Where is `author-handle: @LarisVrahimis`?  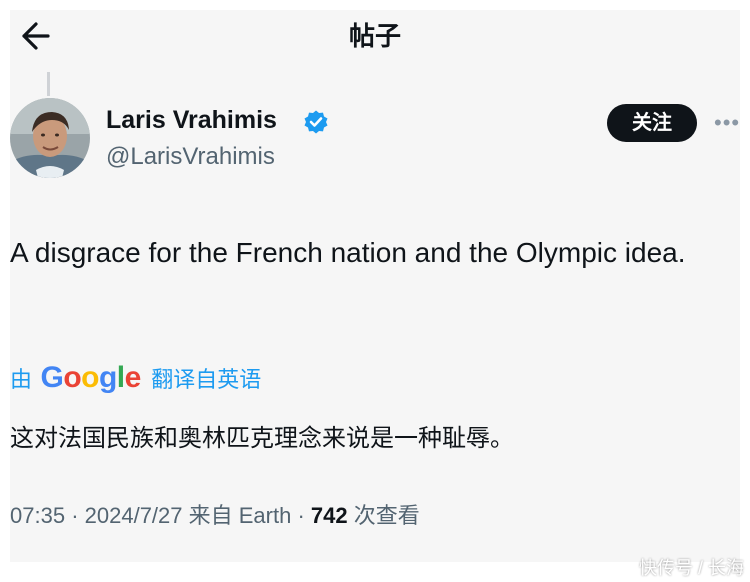
author-handle: @LarisVrahimis is located at coordinates (190, 157).